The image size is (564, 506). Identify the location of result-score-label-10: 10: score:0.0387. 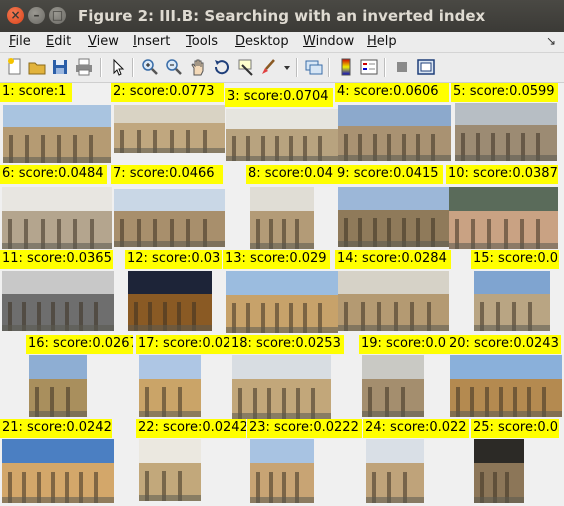
(502, 174).